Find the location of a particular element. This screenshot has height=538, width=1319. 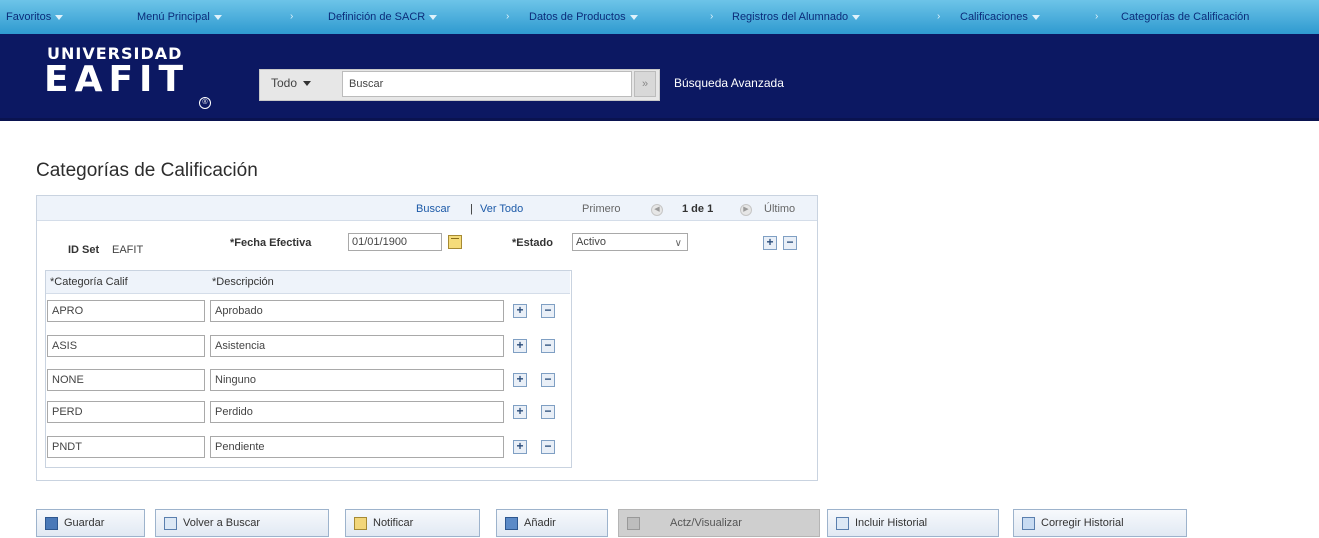

page-title: Categorías de Calificación is located at coordinates (147, 170).